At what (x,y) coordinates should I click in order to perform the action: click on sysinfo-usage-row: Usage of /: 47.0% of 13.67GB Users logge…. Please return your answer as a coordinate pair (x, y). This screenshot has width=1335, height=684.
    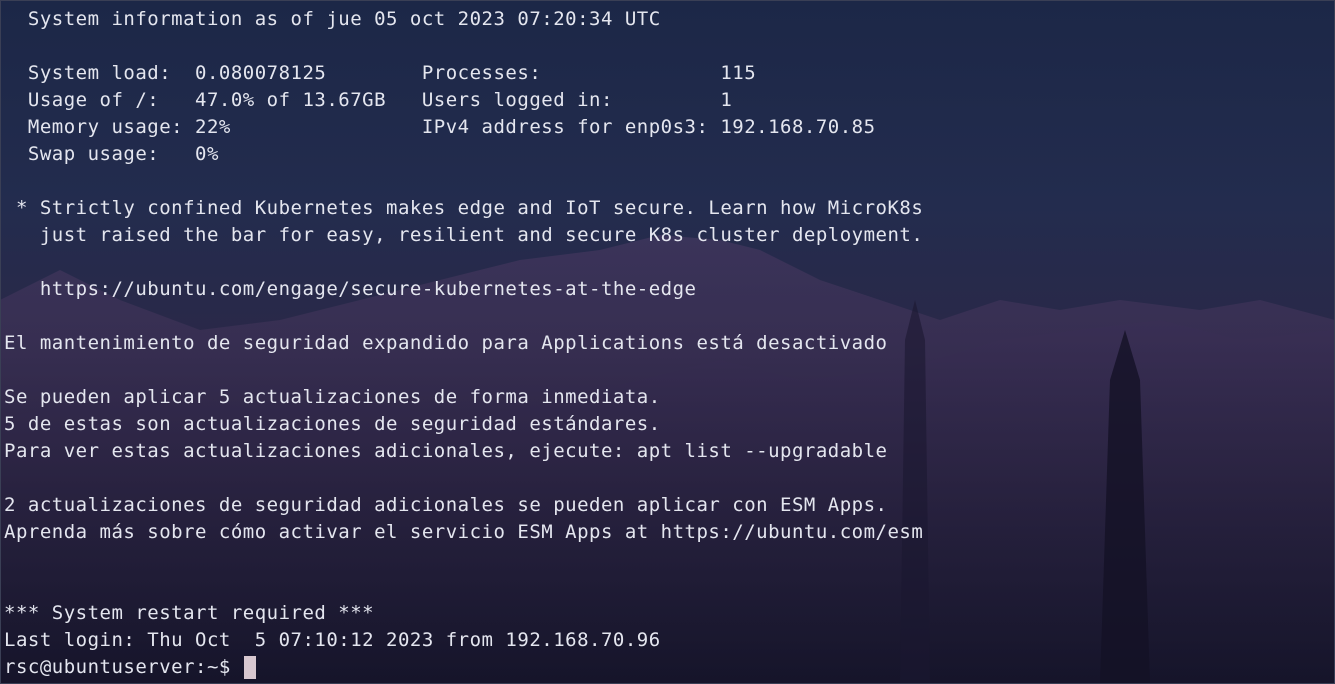
    Looking at the image, I should click on (368, 100).